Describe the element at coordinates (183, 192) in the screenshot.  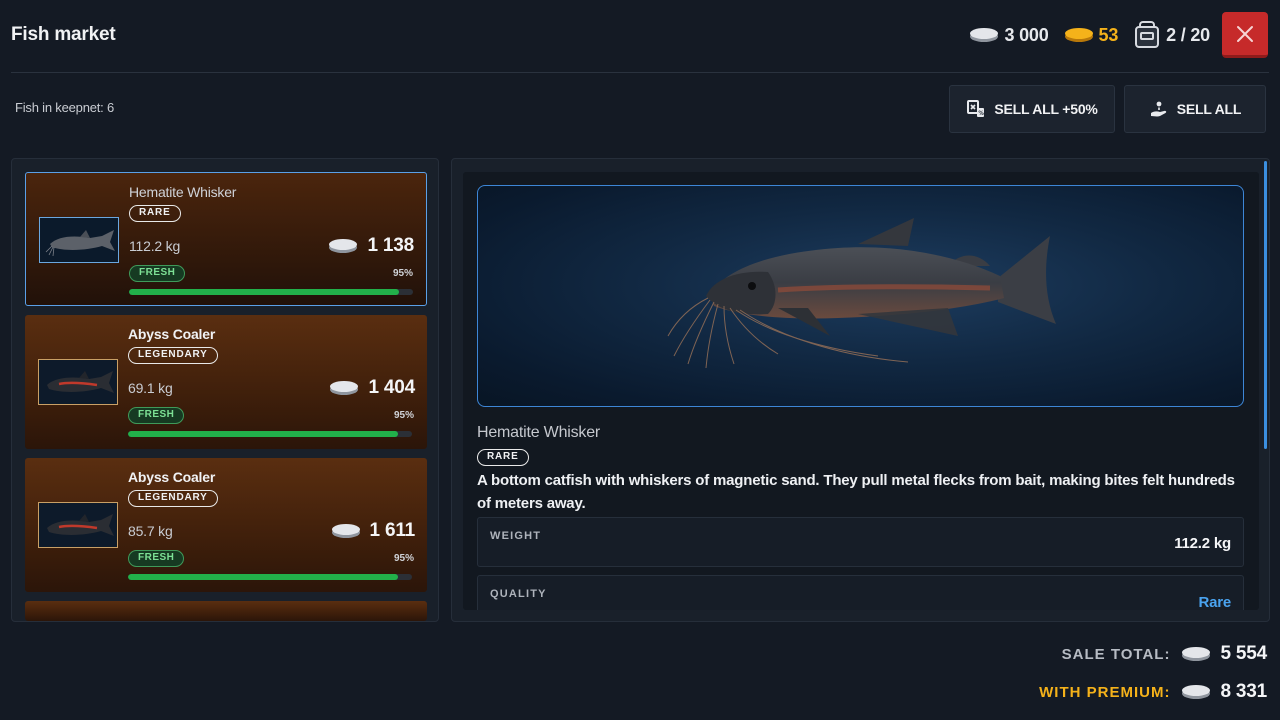
I see `fish-name: Hematite Whisker` at that location.